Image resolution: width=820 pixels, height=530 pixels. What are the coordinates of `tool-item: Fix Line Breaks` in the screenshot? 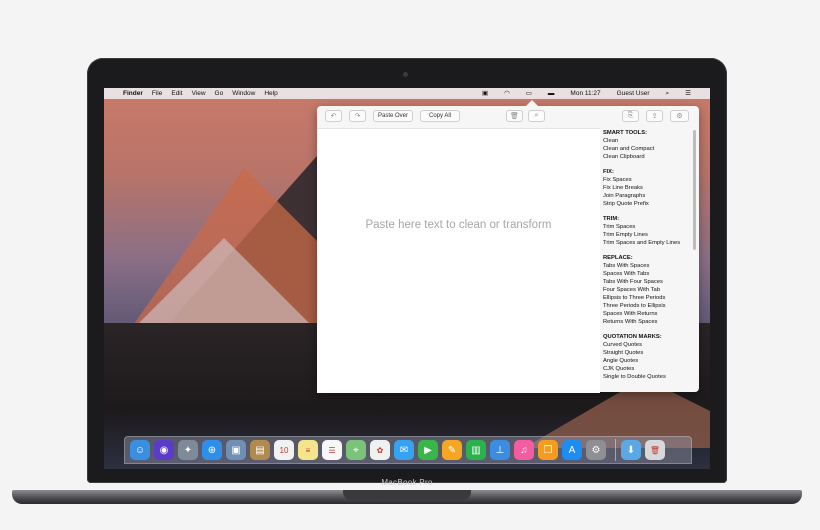 It's located at (649, 188).